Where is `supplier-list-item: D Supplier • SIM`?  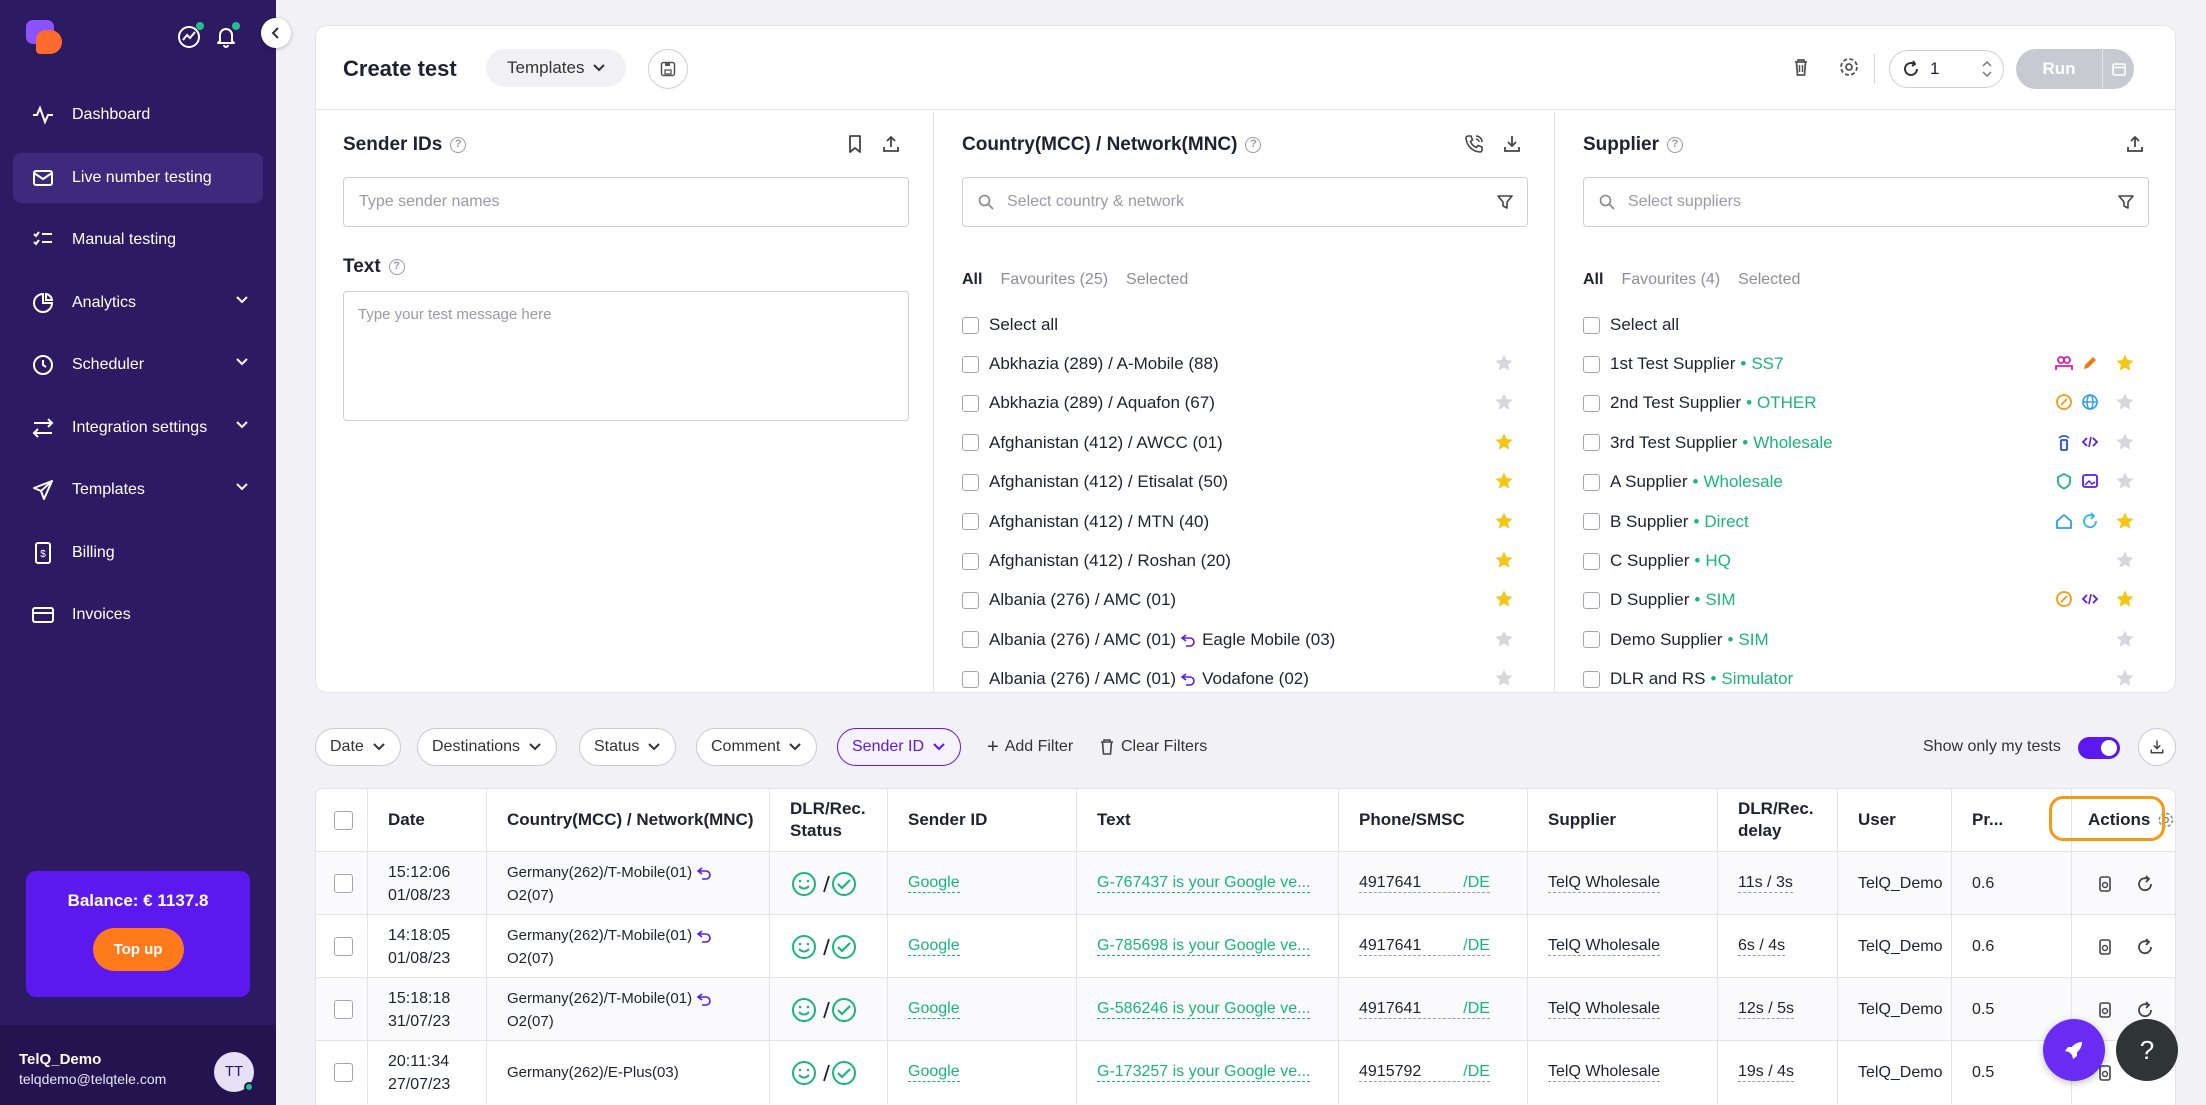 supplier-list-item: D Supplier • SIM is located at coordinates (1866, 600).